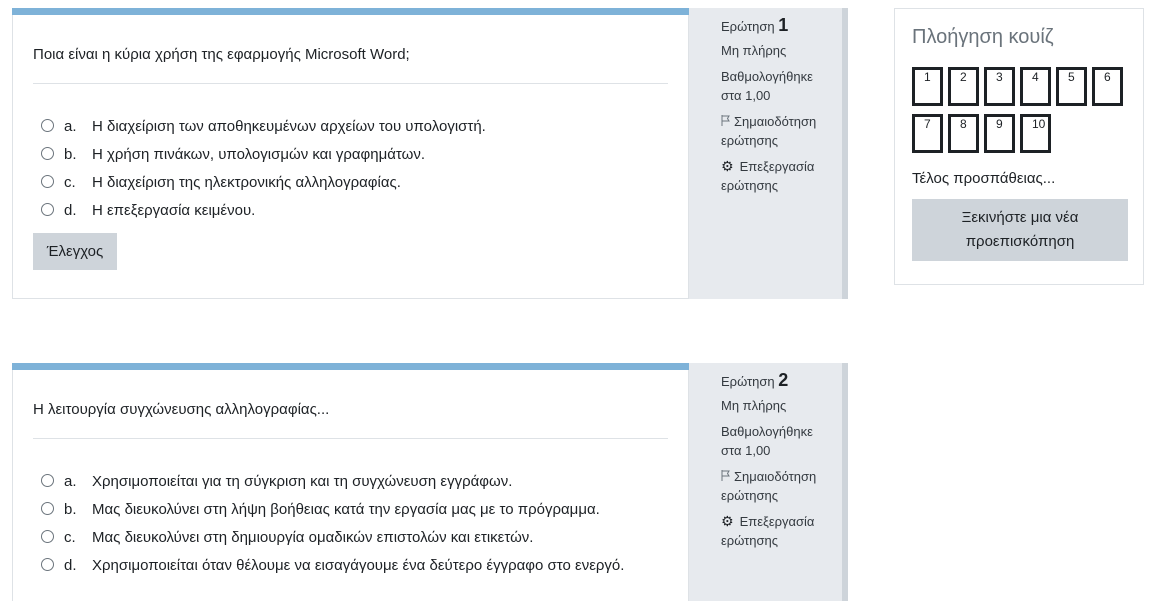 This screenshot has width=1153, height=601. What do you see at coordinates (927, 124) in the screenshot?
I see `nav-number: 7` at bounding box center [927, 124].